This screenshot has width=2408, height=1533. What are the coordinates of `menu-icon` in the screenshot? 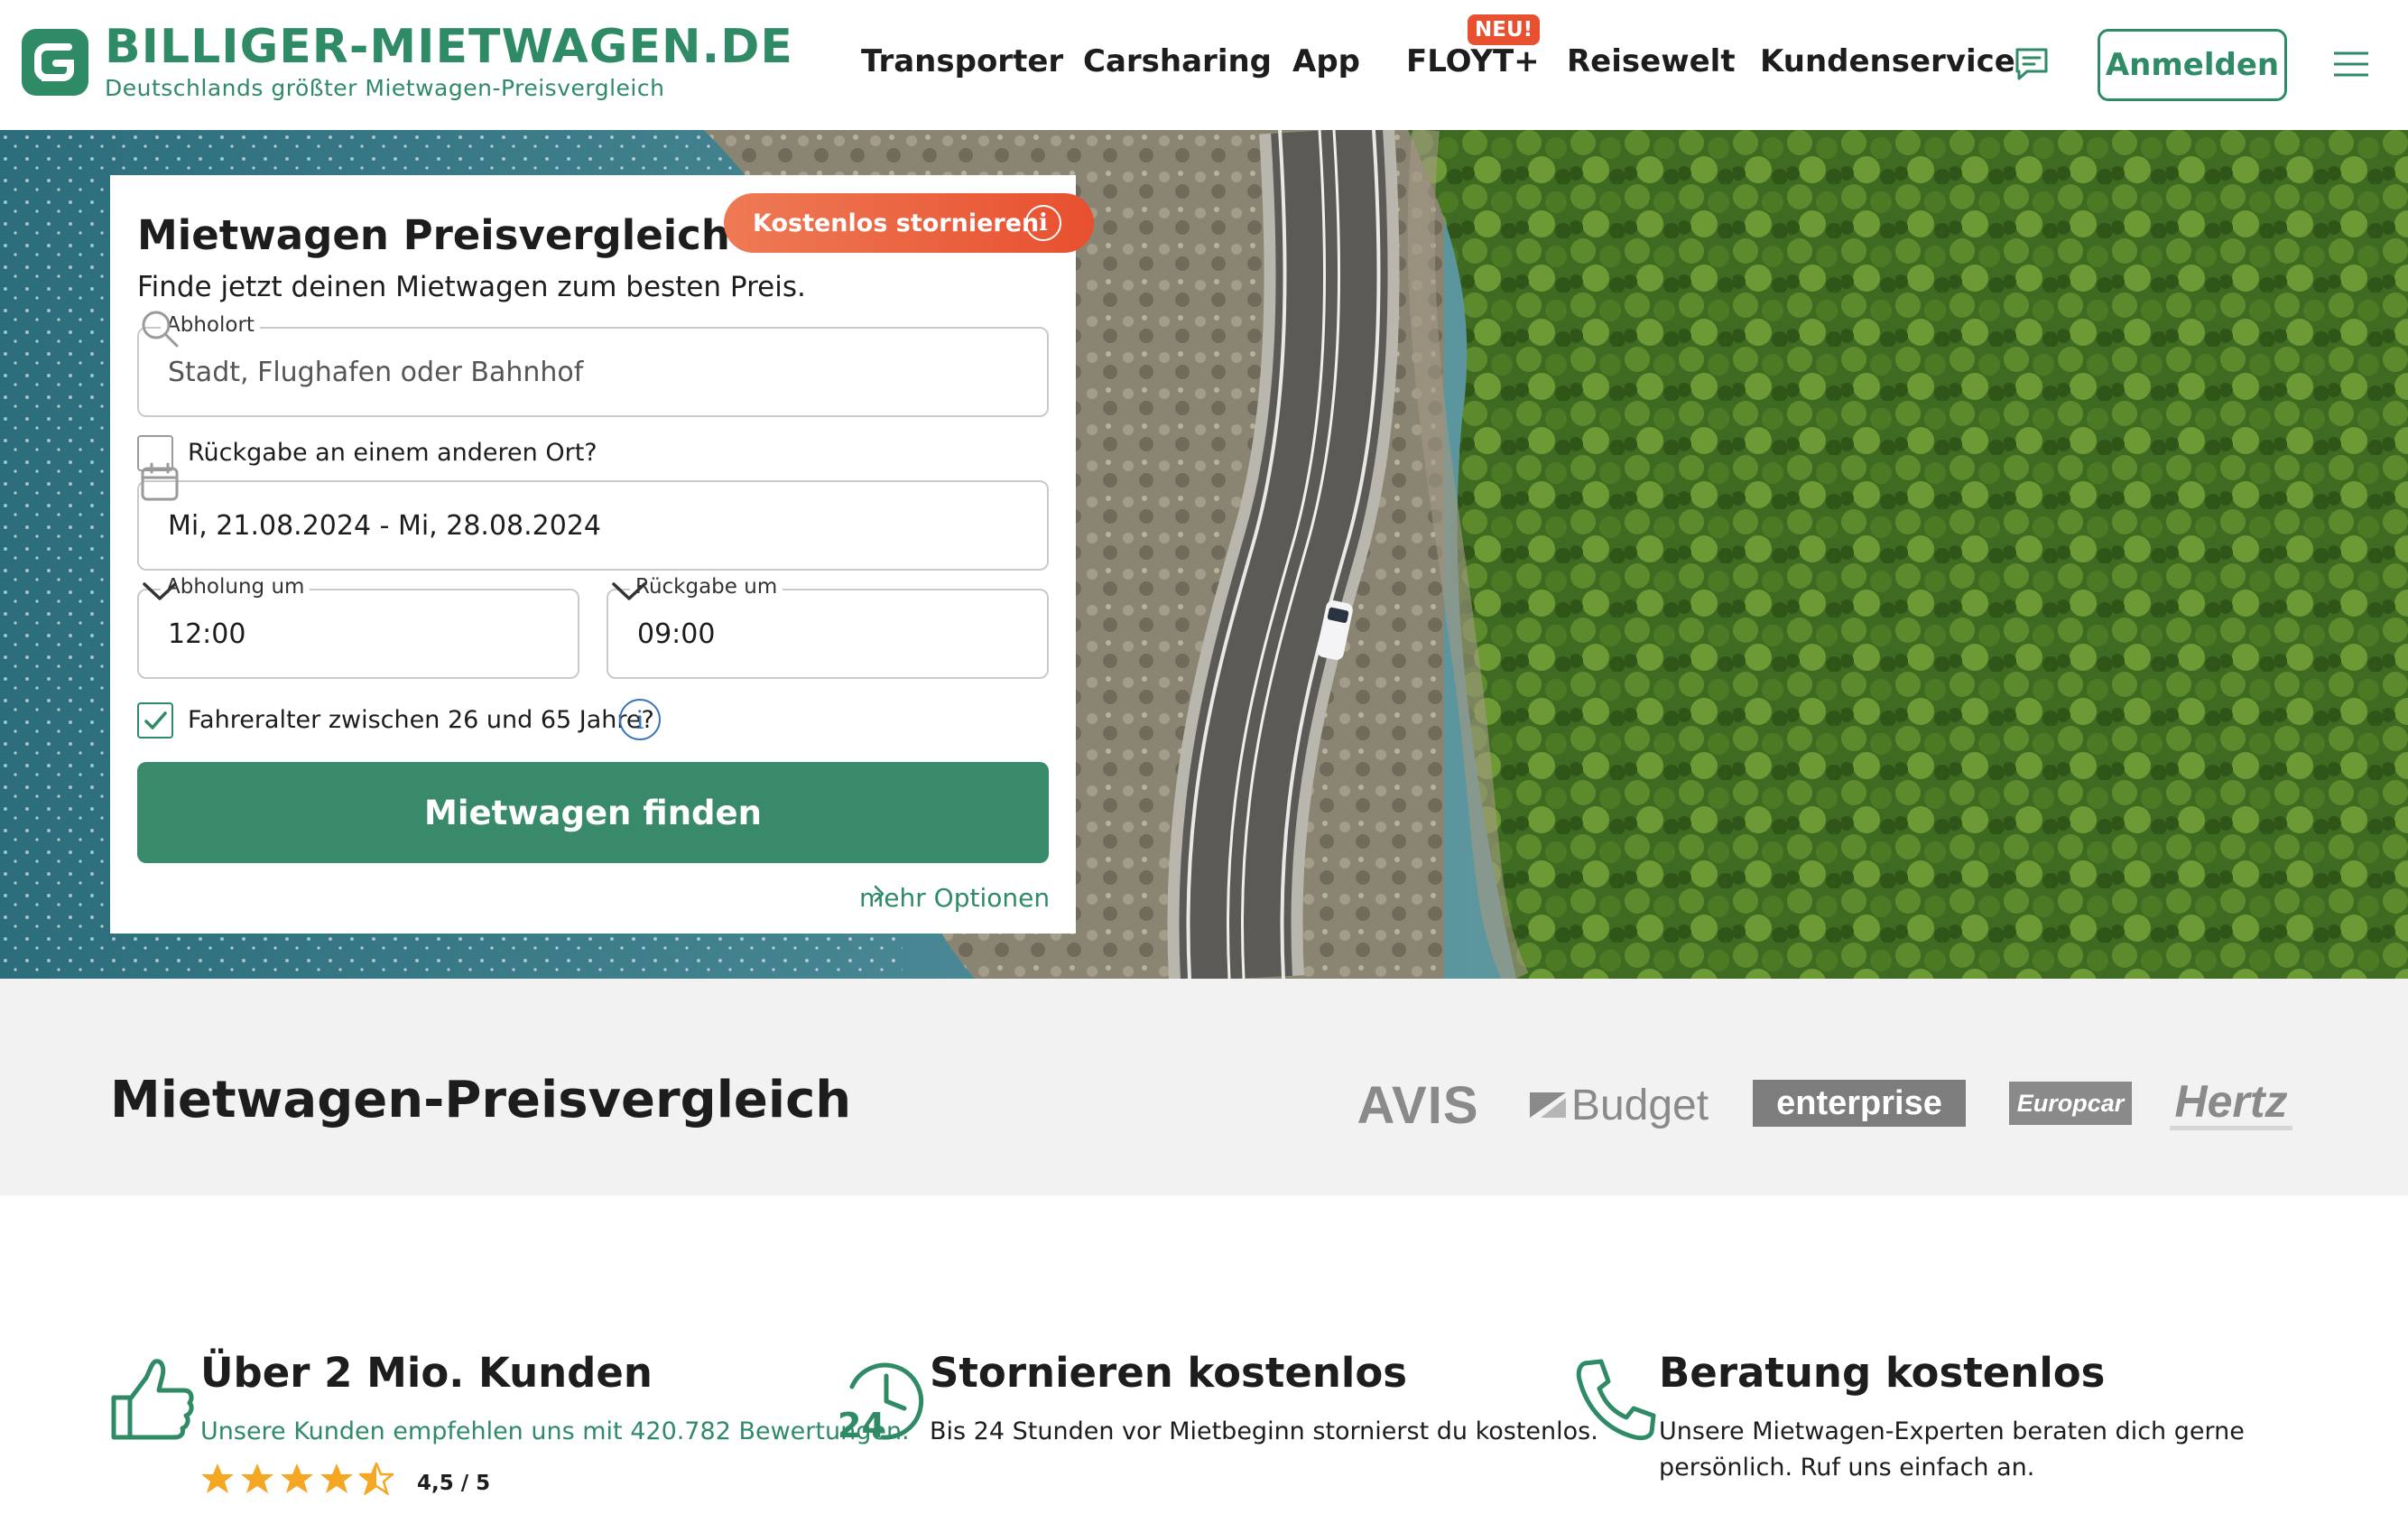 It's located at (2351, 64).